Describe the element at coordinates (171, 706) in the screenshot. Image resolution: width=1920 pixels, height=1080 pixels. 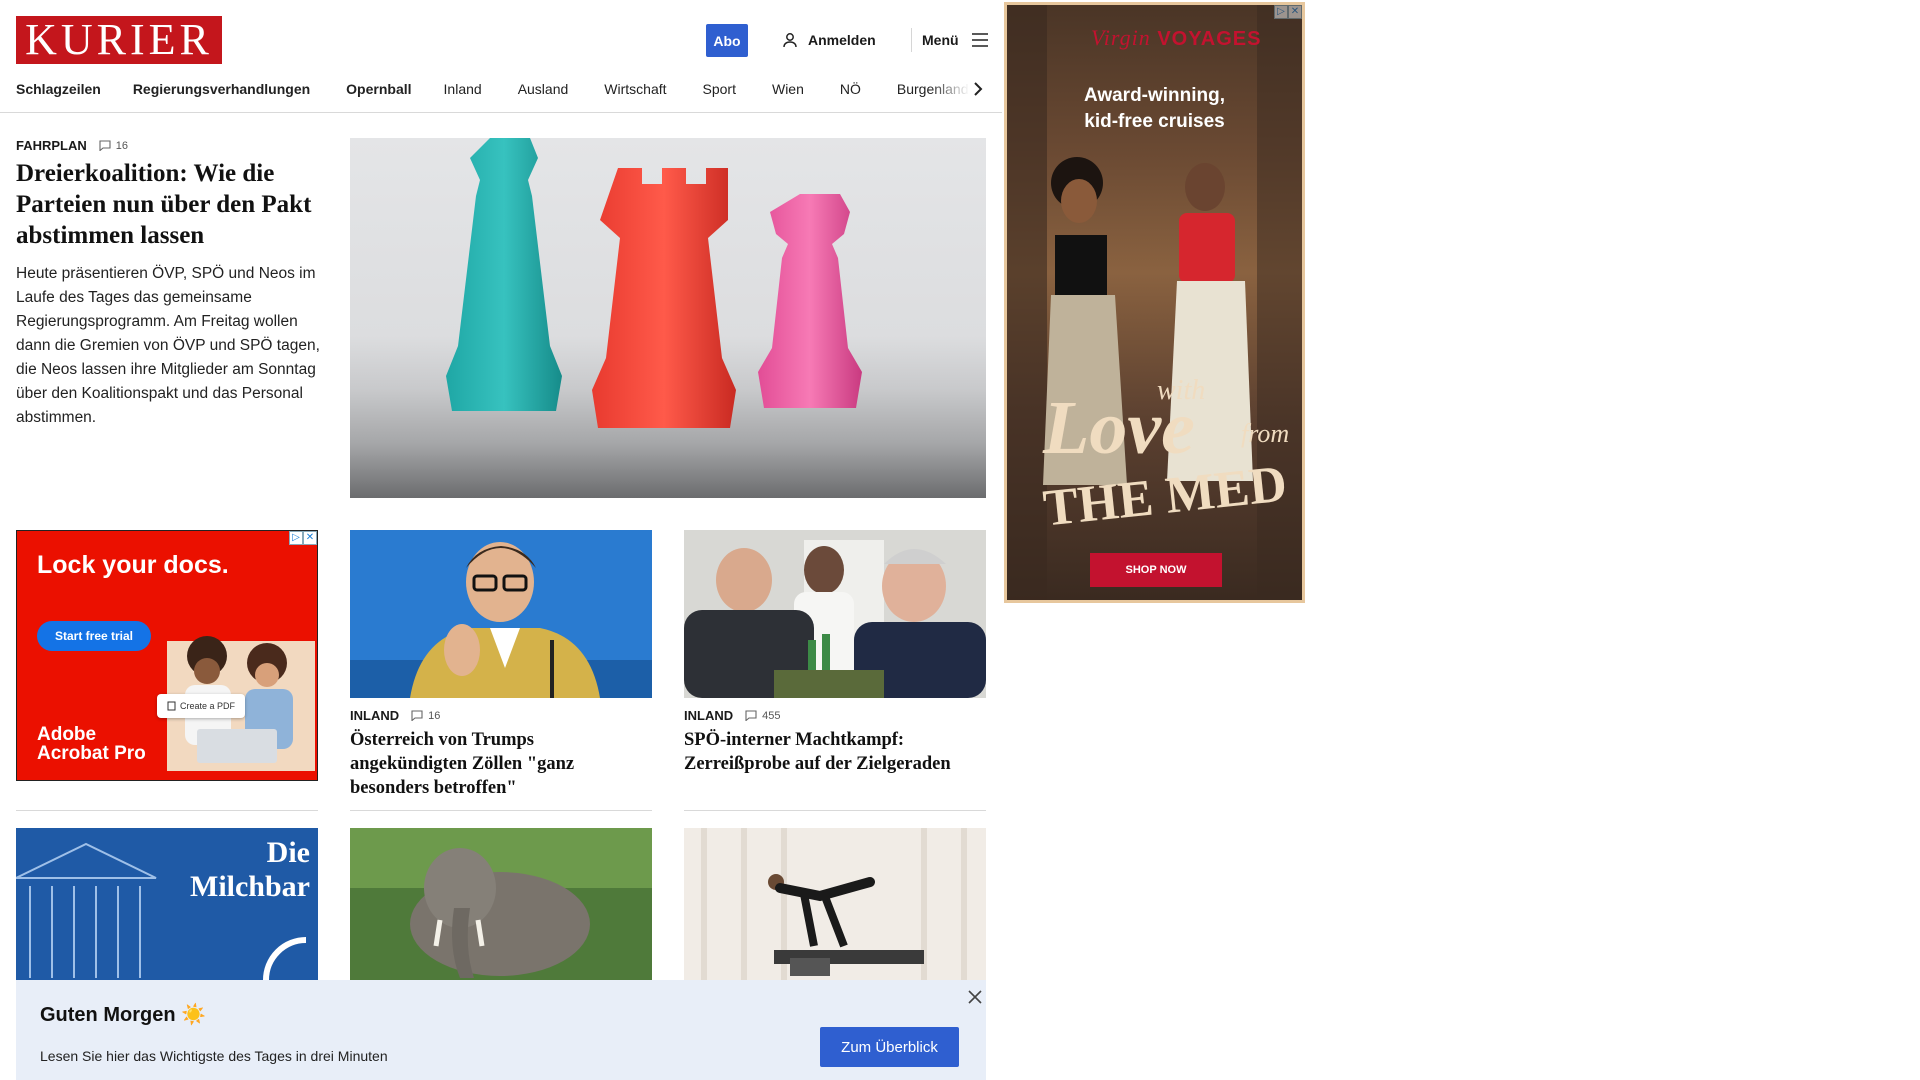
I see `pdf-icon` at that location.